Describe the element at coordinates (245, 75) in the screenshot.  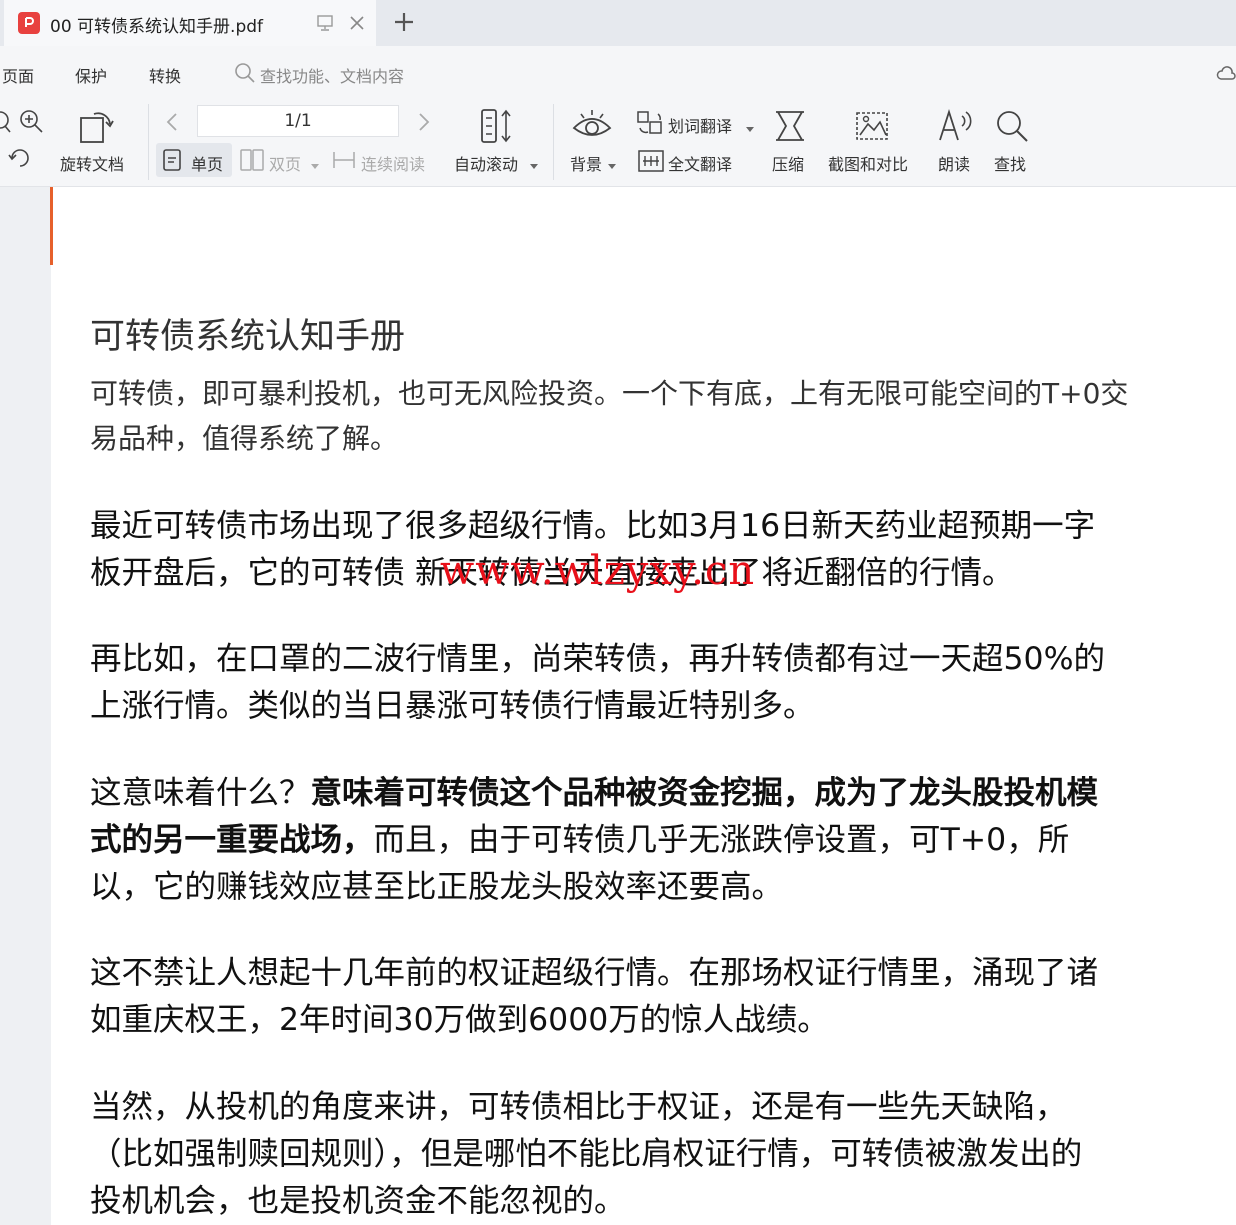
I see `search-icon` at that location.